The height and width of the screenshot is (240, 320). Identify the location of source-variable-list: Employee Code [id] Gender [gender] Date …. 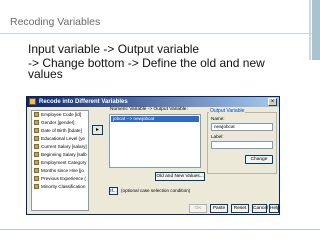
(60, 160).